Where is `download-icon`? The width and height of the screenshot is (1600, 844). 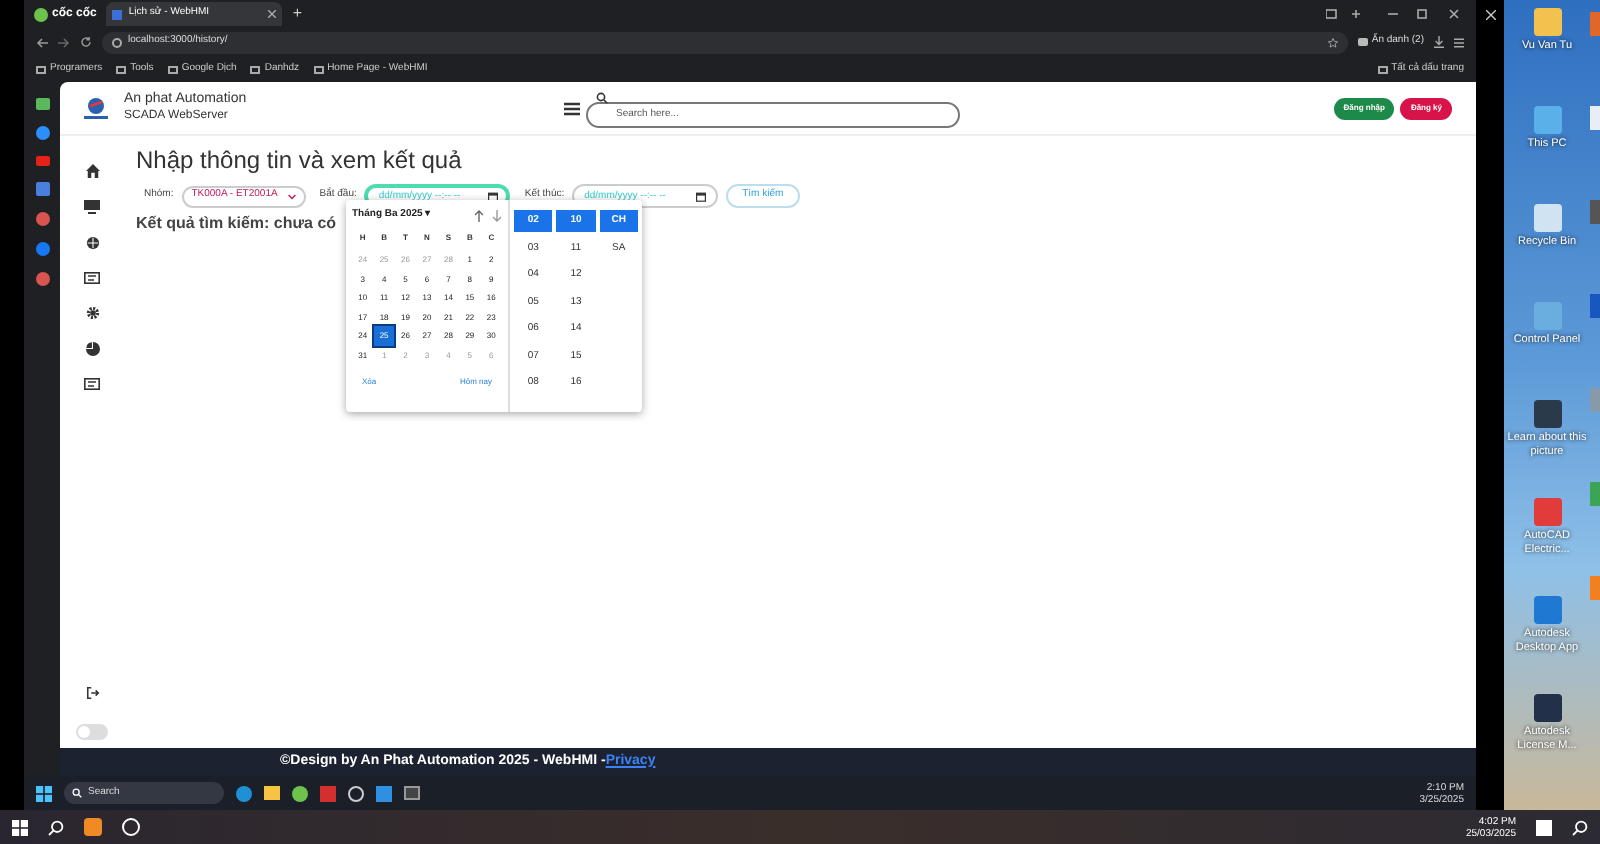
download-icon is located at coordinates (1439, 42).